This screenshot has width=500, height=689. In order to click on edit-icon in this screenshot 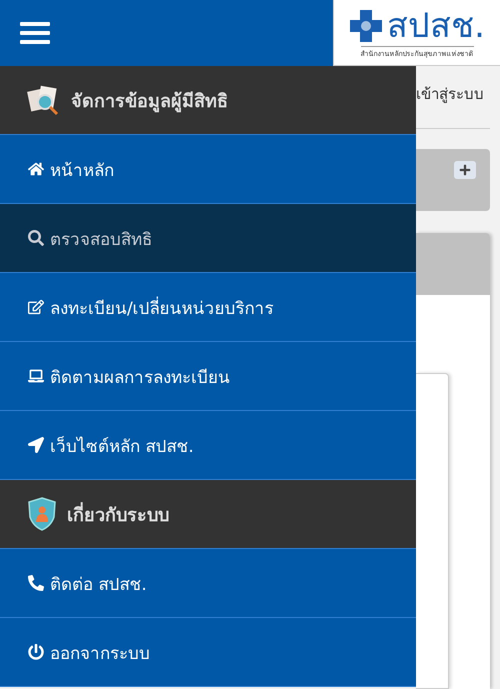, I will do `click(36, 307)`.